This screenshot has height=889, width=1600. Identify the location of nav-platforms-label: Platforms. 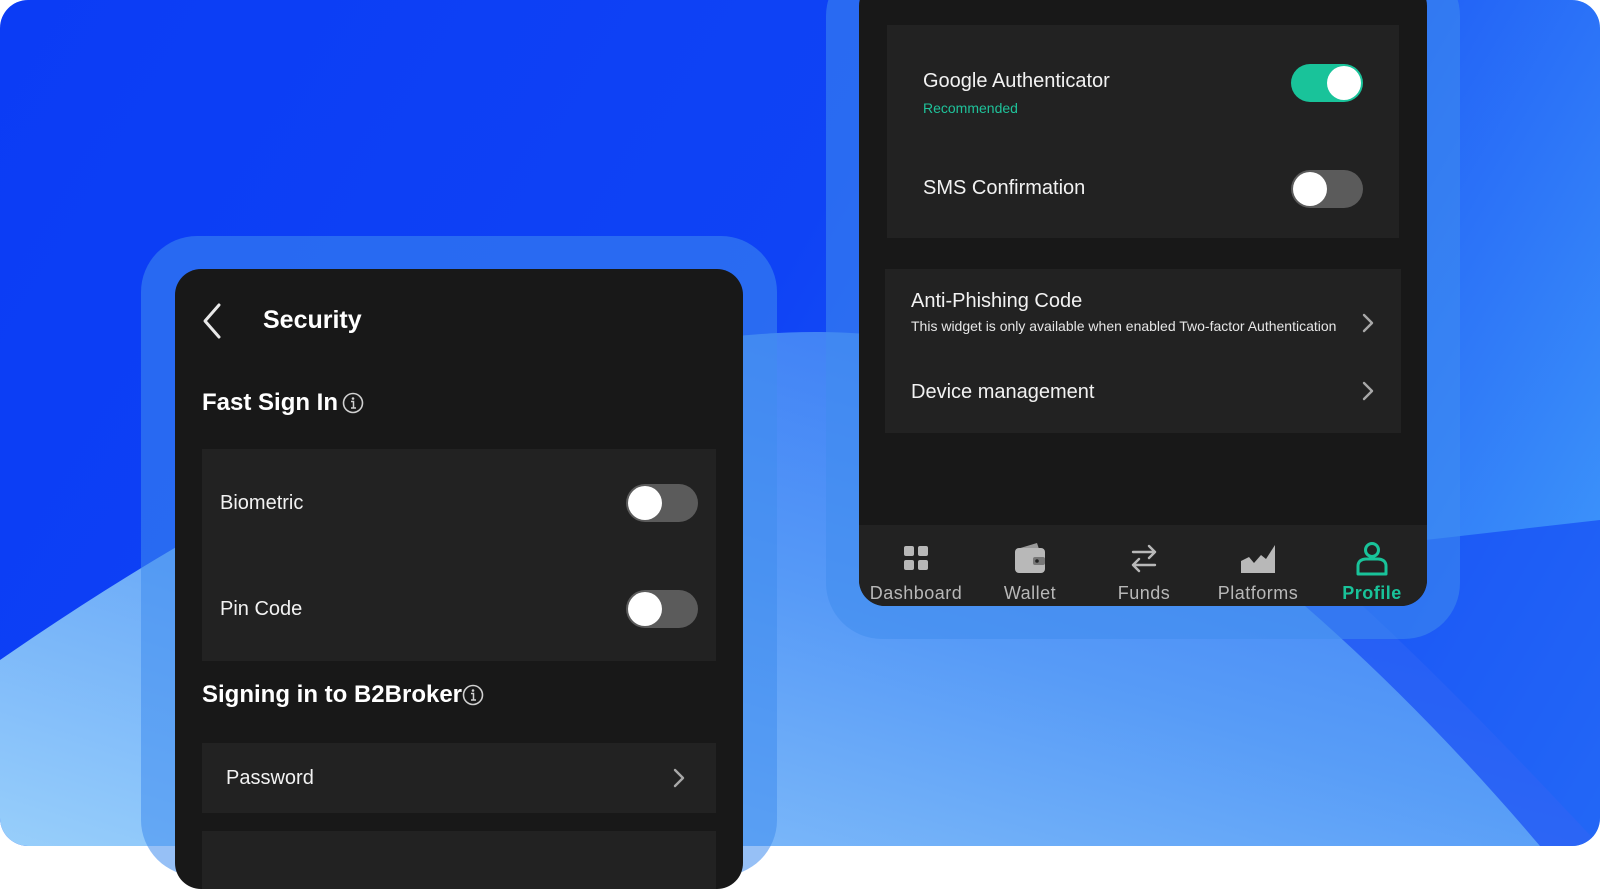
(1258, 593).